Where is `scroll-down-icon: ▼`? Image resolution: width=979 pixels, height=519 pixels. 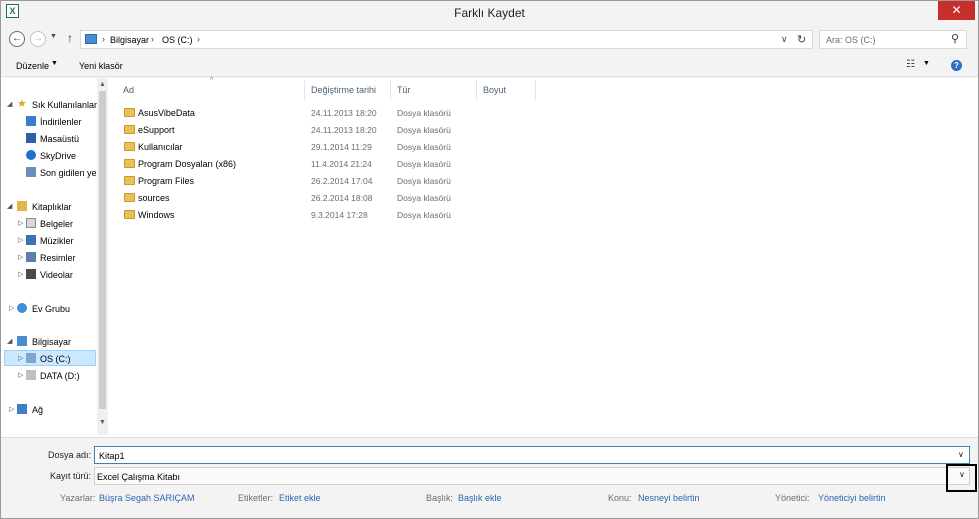
scroll-down-icon: ▼ is located at coordinates (102, 422).